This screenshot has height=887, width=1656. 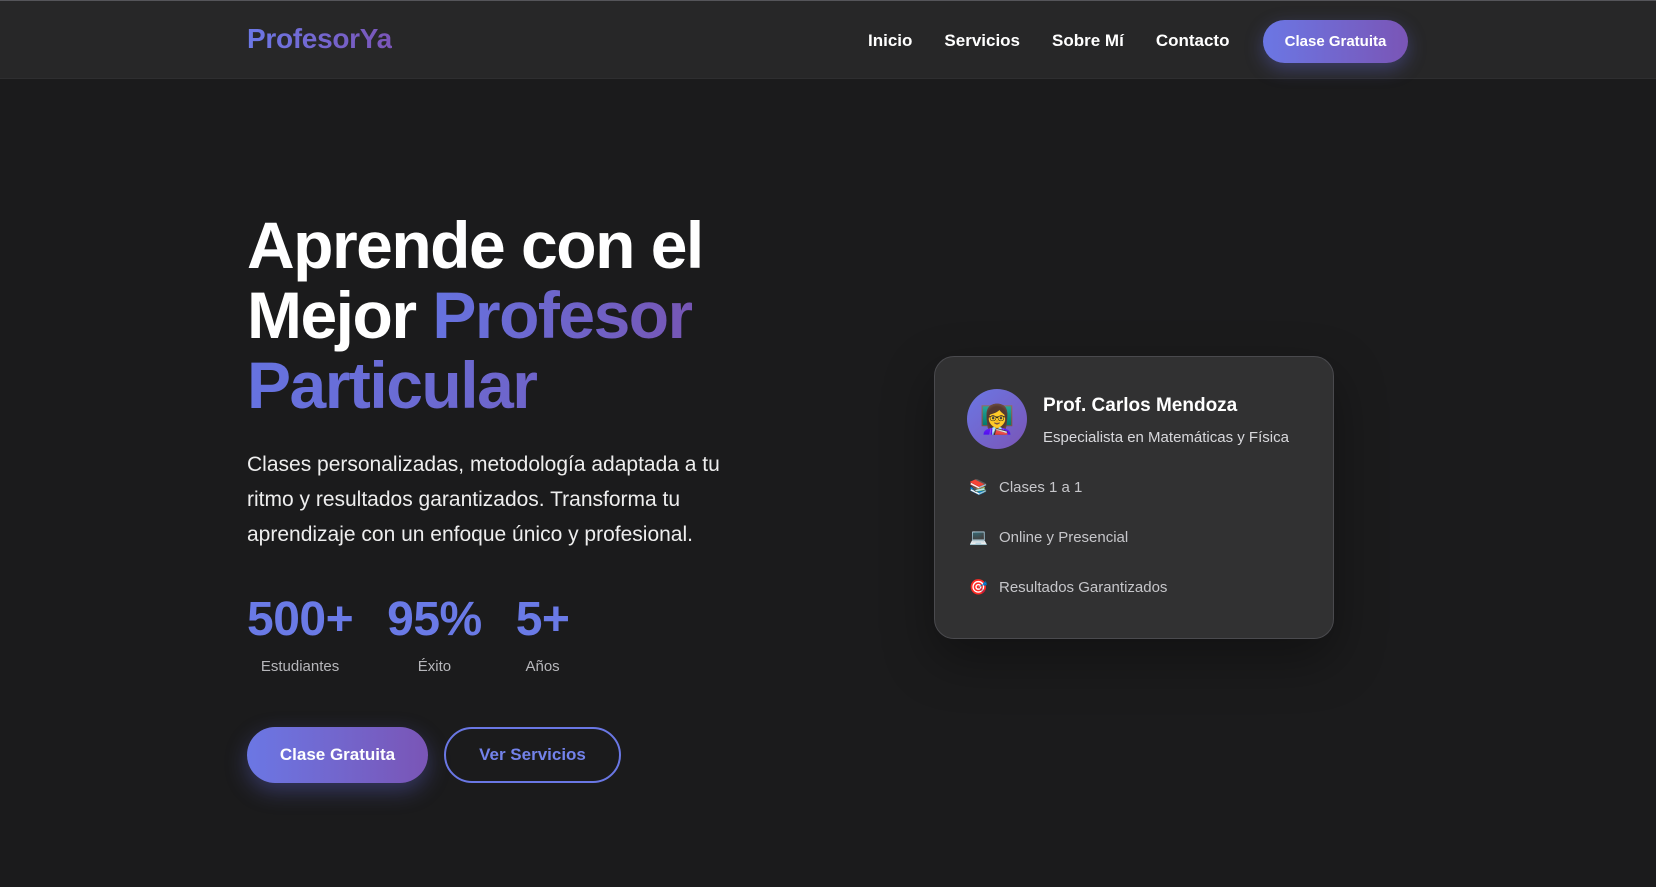 What do you see at coordinates (527, 385) in the screenshot?
I see `hero-title-line-3: Particular` at bounding box center [527, 385].